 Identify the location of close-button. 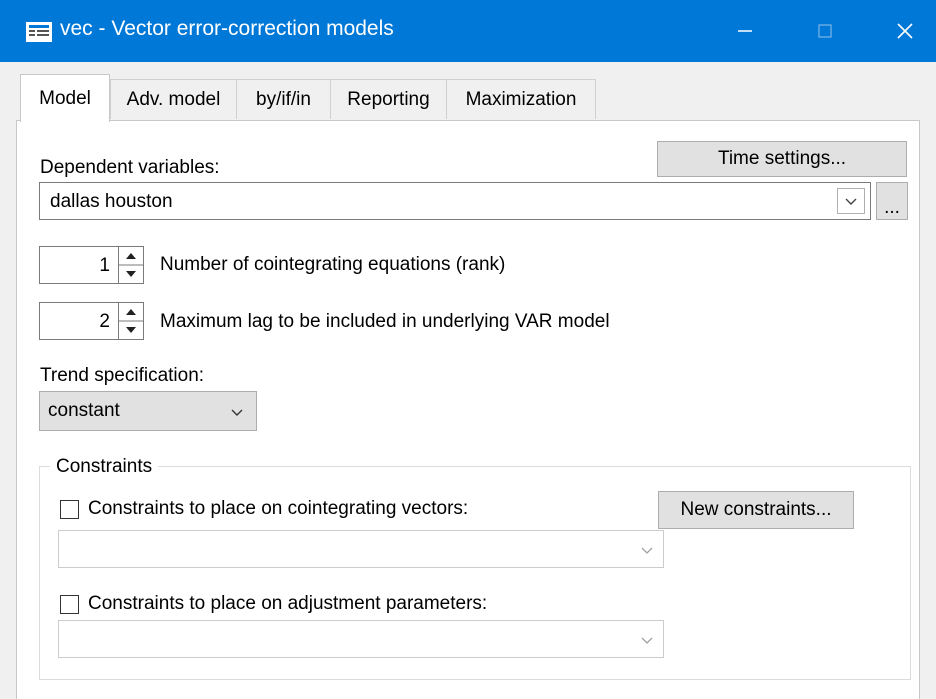
(905, 31).